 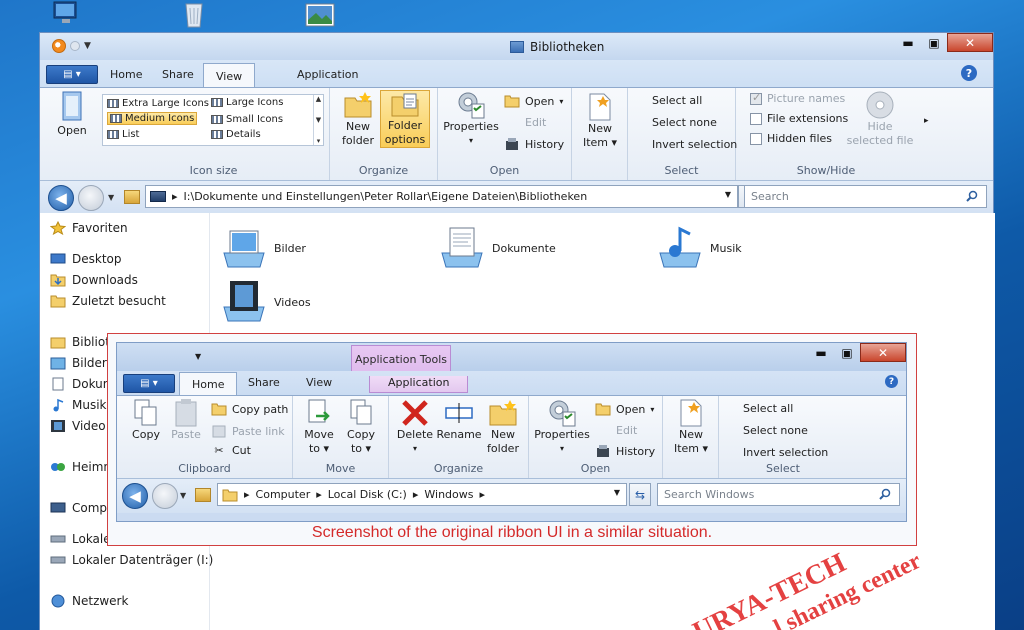 What do you see at coordinates (756, 98) in the screenshot?
I see `picture-names-check` at bounding box center [756, 98].